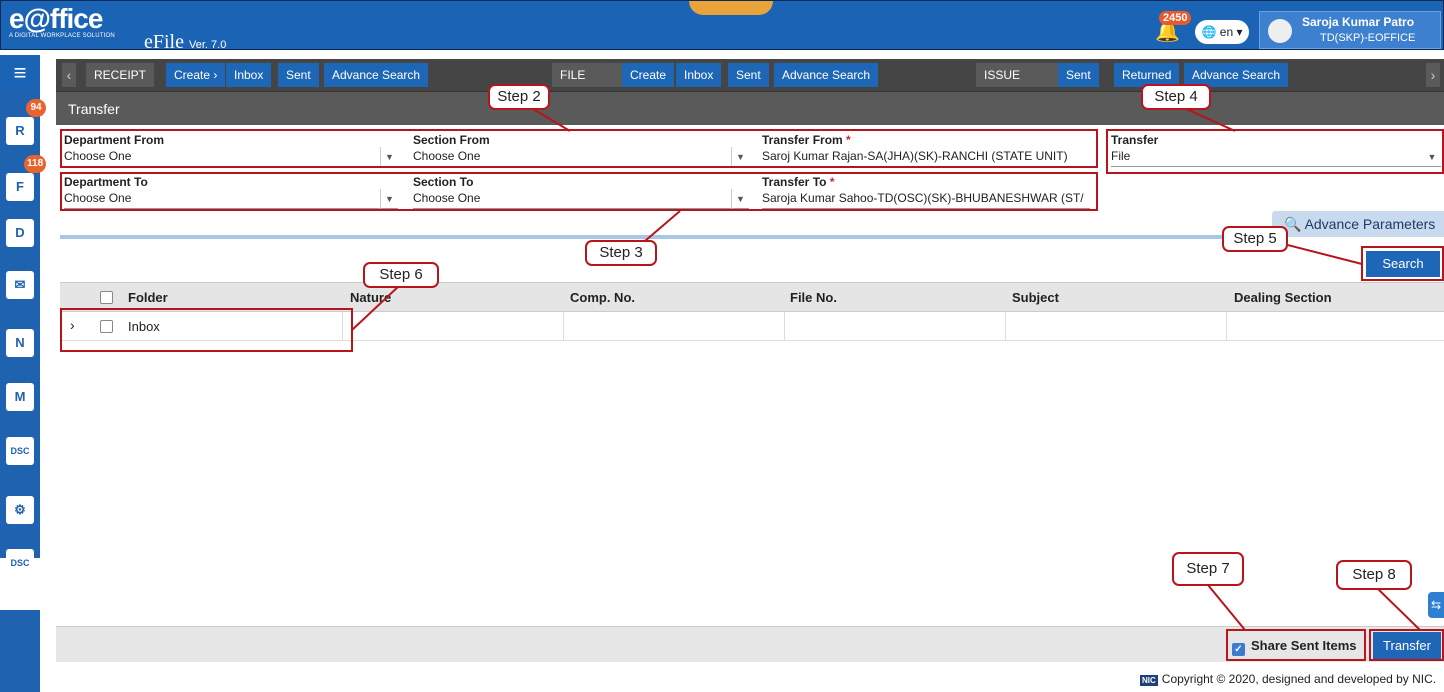 The height and width of the screenshot is (692, 1444). What do you see at coordinates (666, 237) in the screenshot?
I see `section-divider` at bounding box center [666, 237].